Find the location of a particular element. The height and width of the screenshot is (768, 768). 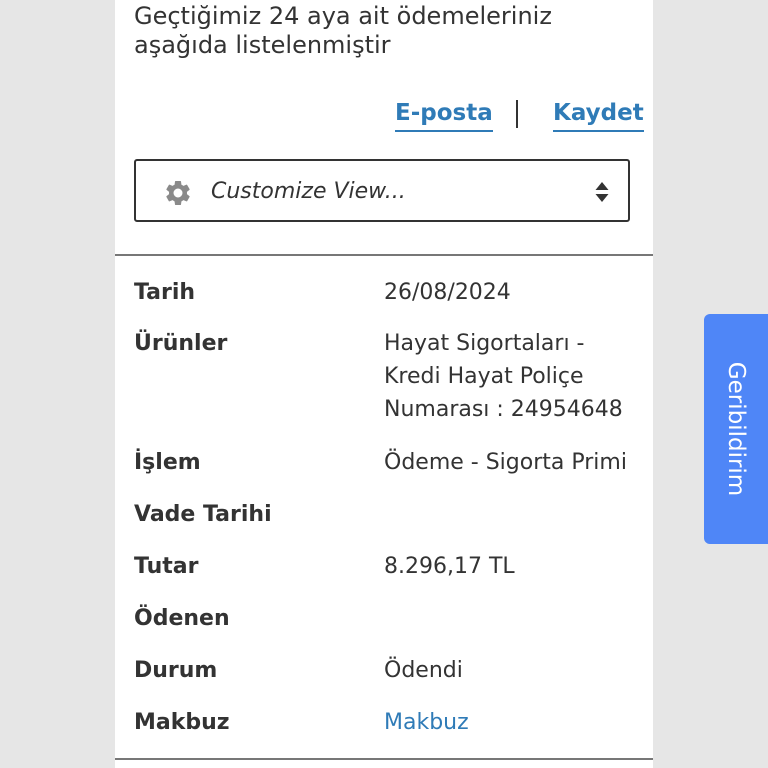

products-label: Ürünler is located at coordinates (181, 343).